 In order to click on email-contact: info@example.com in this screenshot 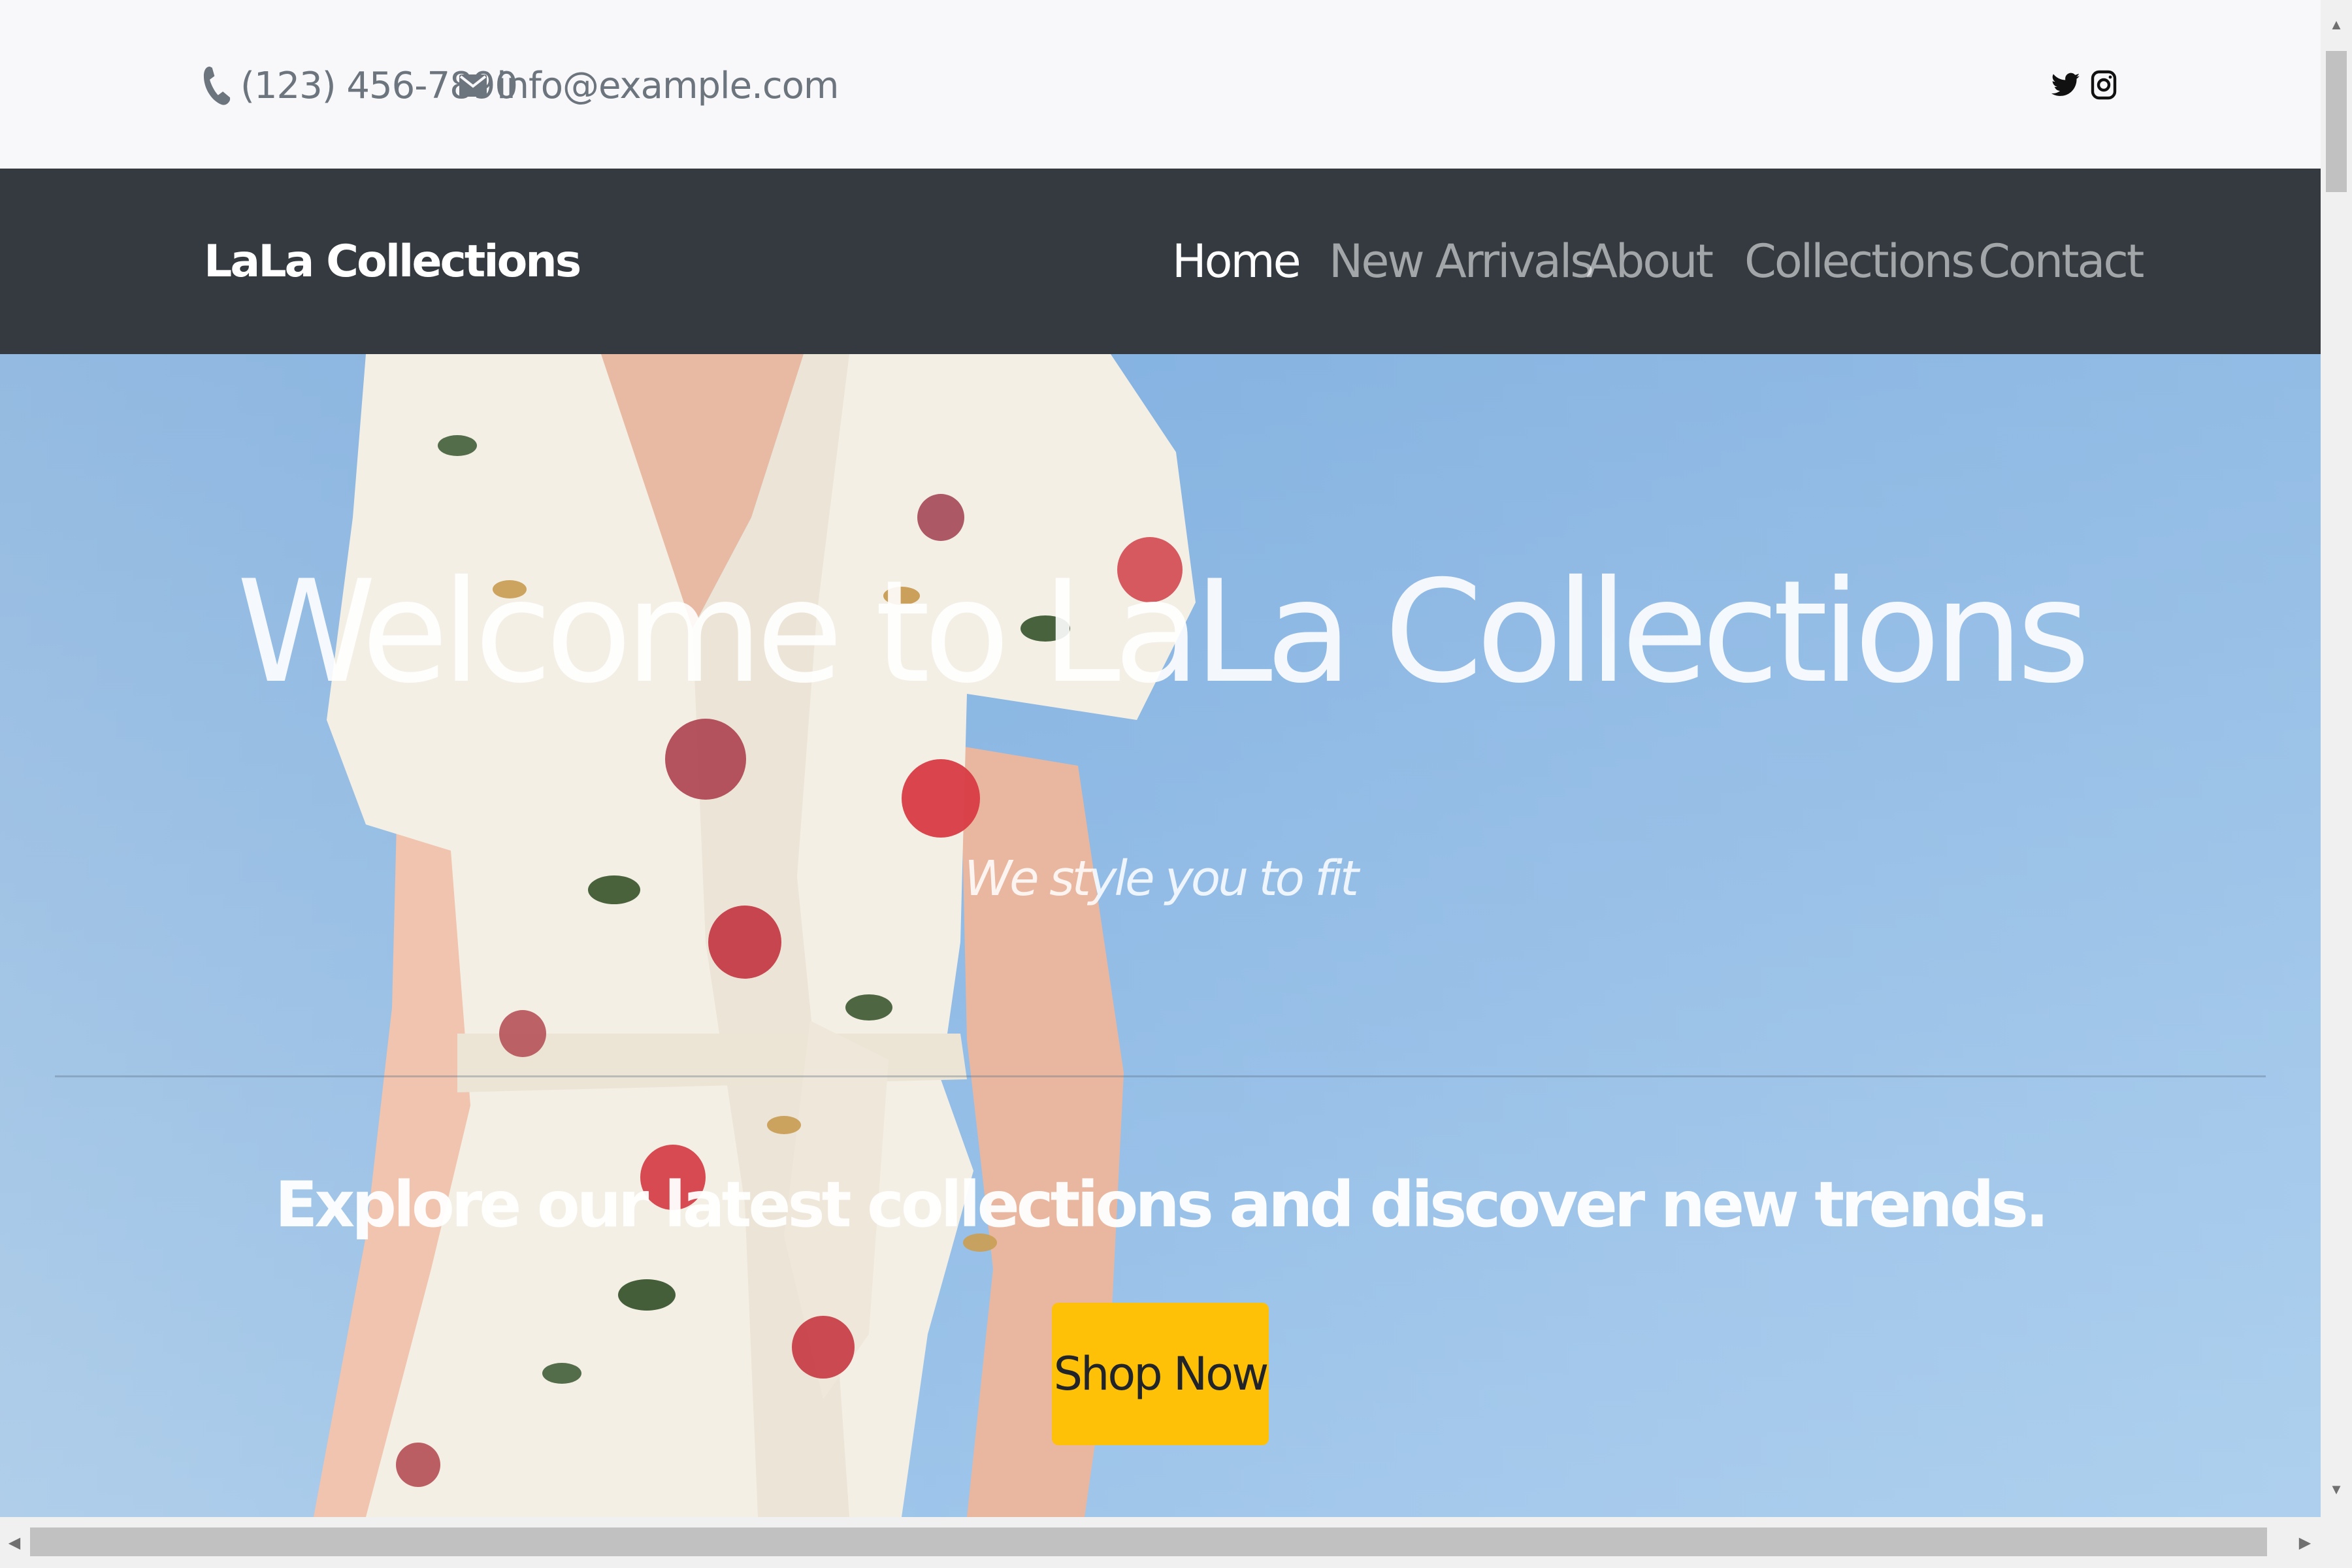, I will do `click(649, 85)`.